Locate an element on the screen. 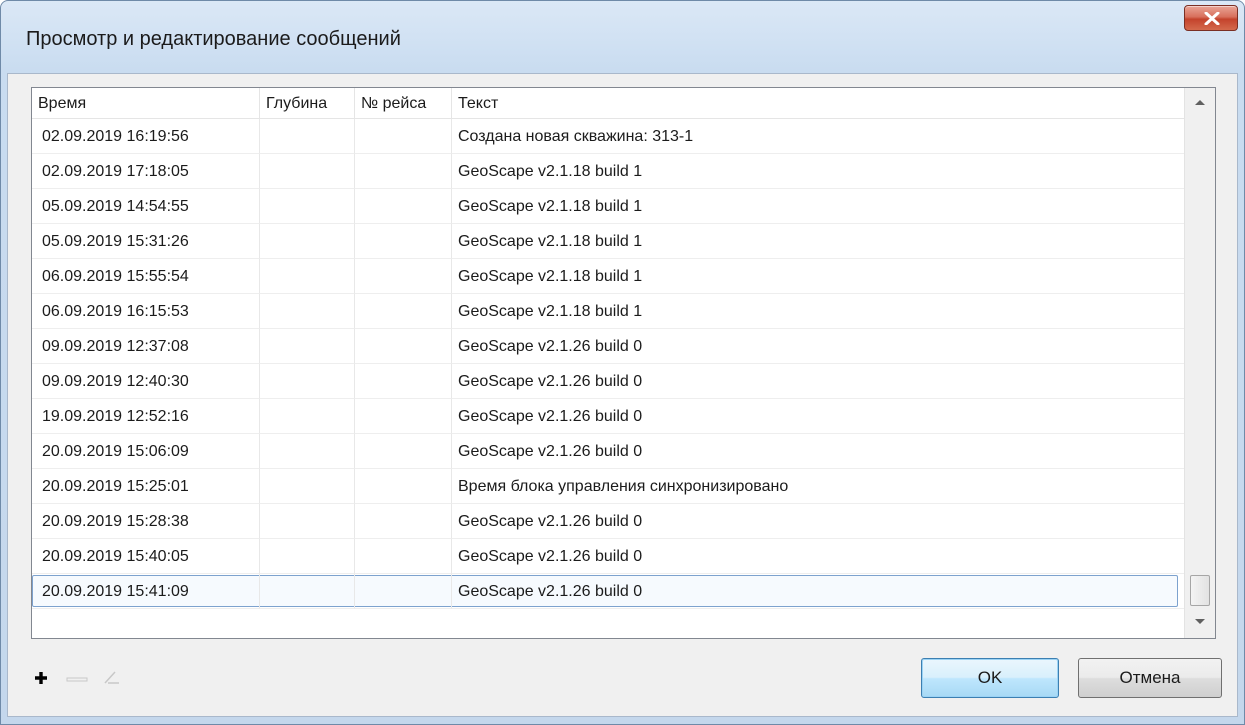 The image size is (1245, 725). column-header-time: Время is located at coordinates (146, 103).